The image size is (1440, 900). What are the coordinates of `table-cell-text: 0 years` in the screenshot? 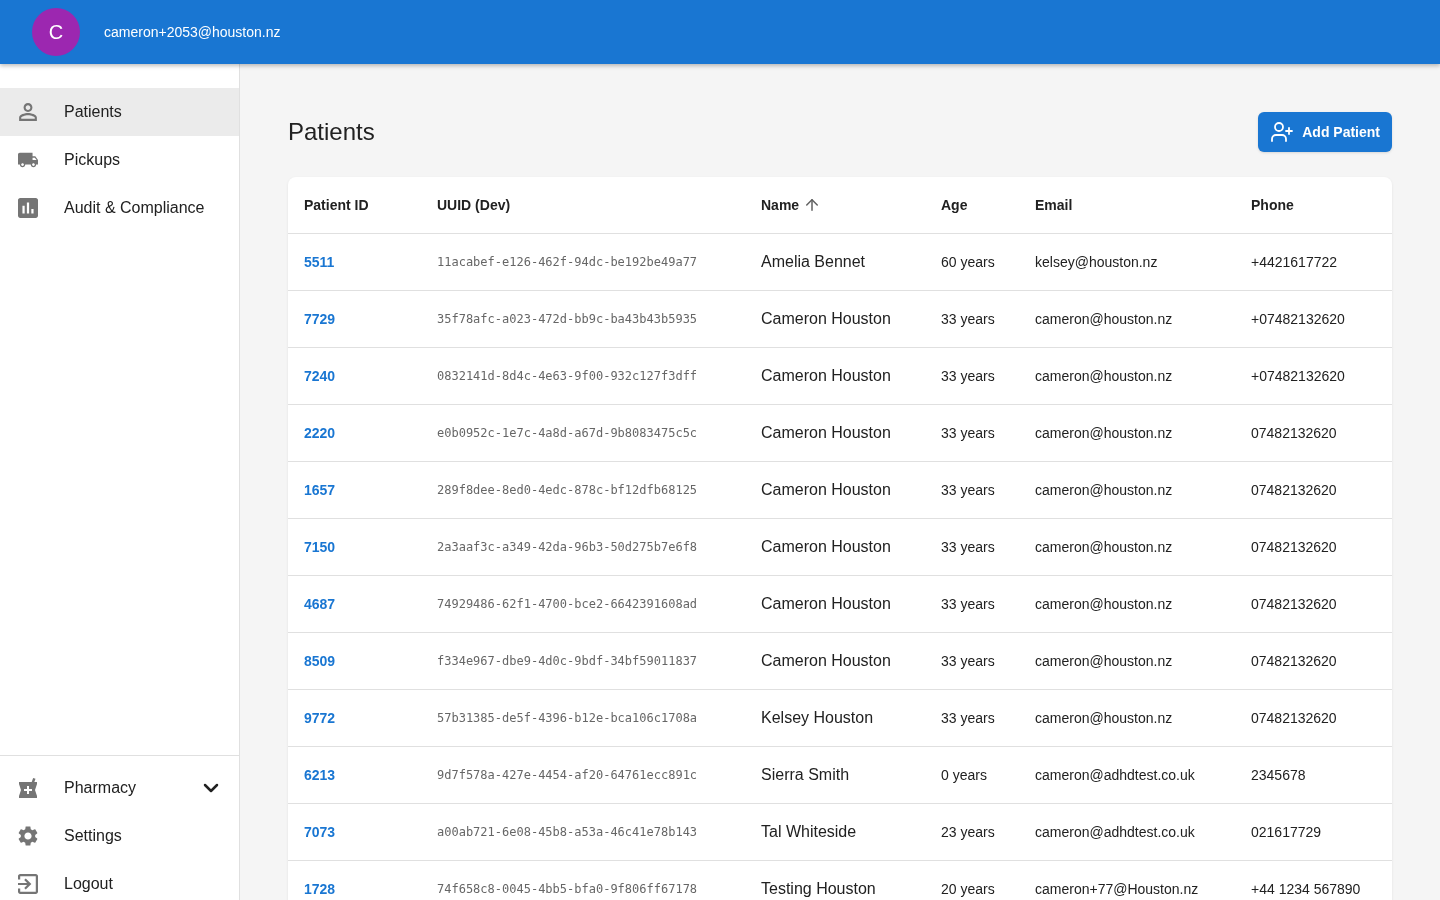 It's located at (964, 775).